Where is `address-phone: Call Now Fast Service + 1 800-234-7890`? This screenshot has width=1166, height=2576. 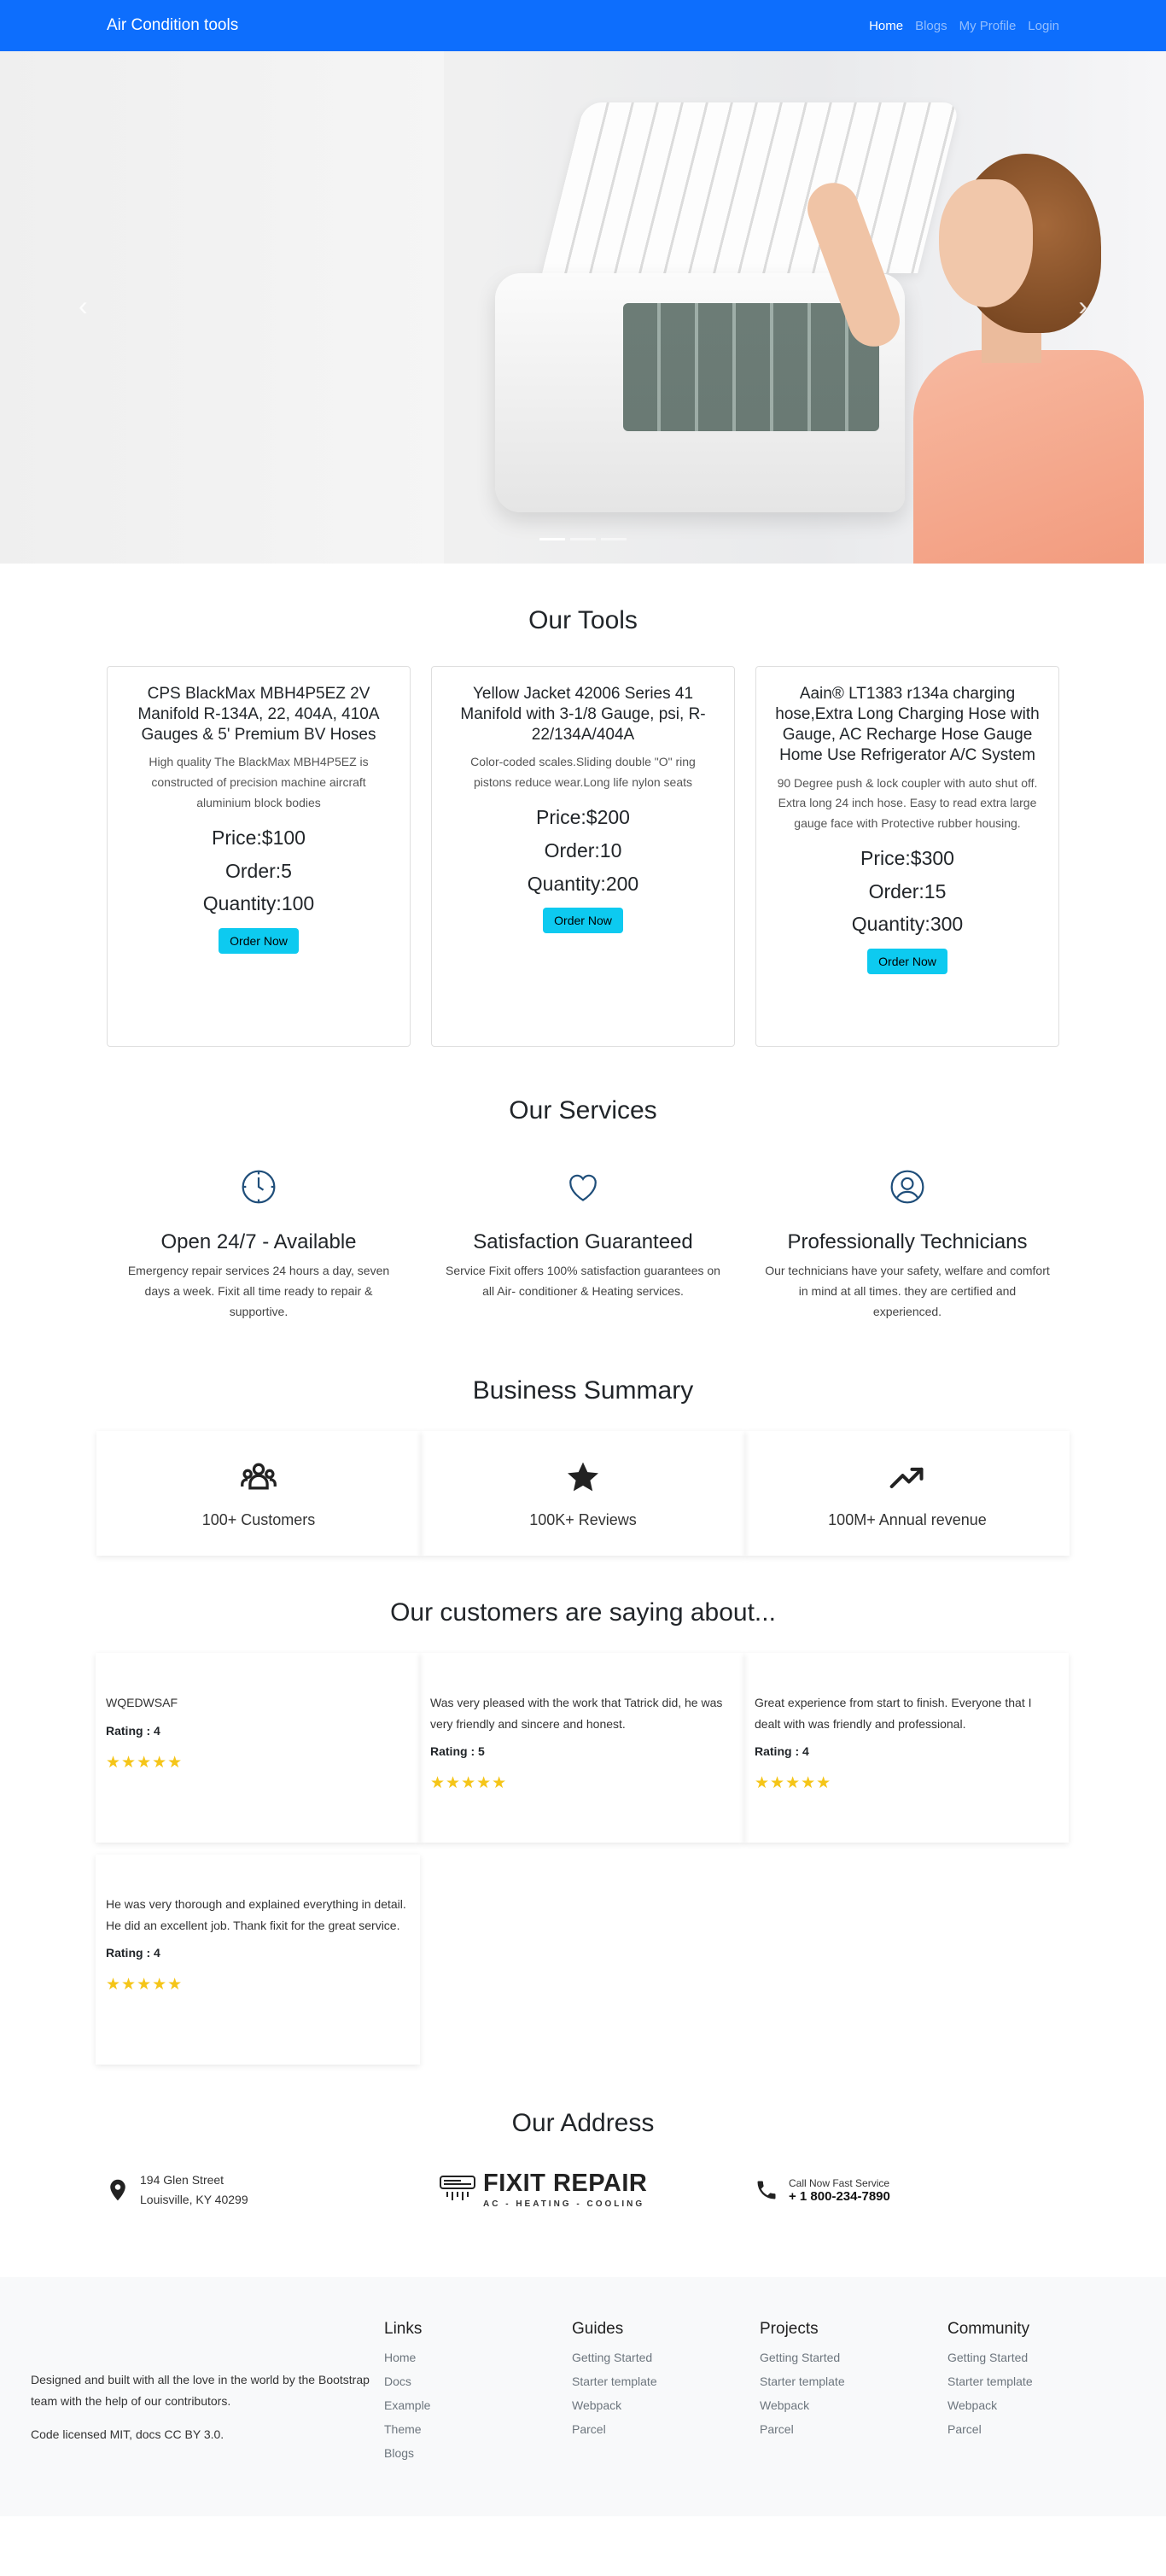 address-phone: Call Now Fast Service + 1 800-234-7890 is located at coordinates (906, 2190).